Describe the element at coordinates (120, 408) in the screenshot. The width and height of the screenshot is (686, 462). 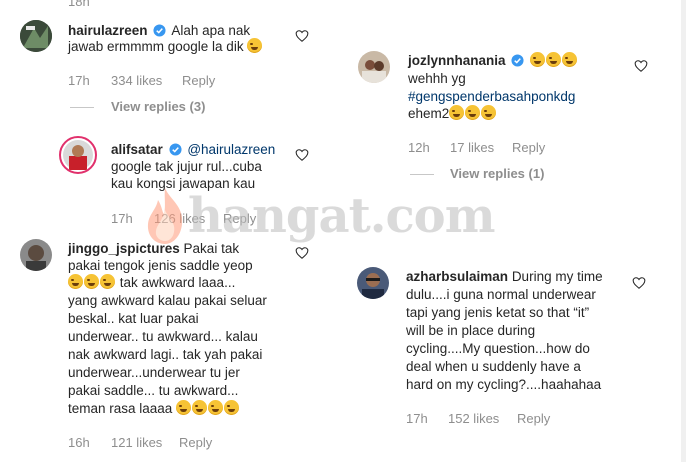
I see `comment-text-line: teman rasa laaaa` at that location.